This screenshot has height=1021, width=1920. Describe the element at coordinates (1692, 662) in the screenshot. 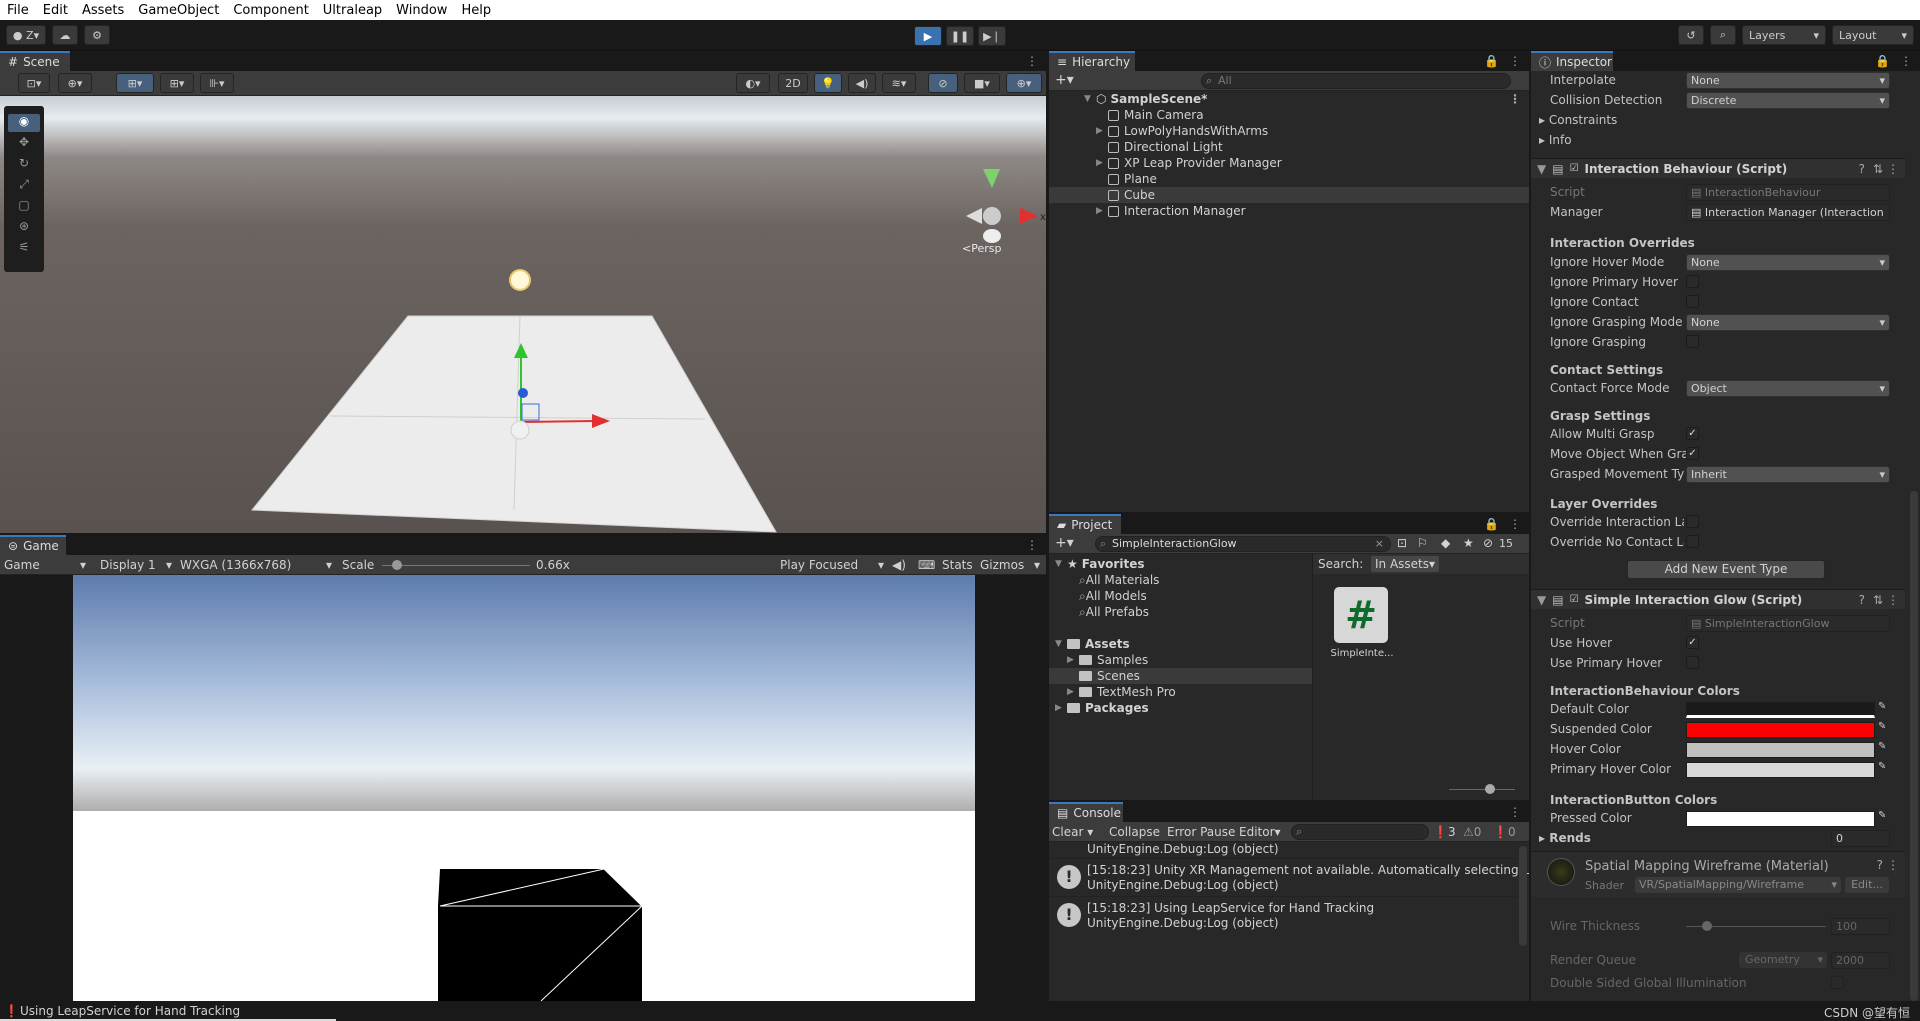

I see `use-primary-checkbox` at that location.